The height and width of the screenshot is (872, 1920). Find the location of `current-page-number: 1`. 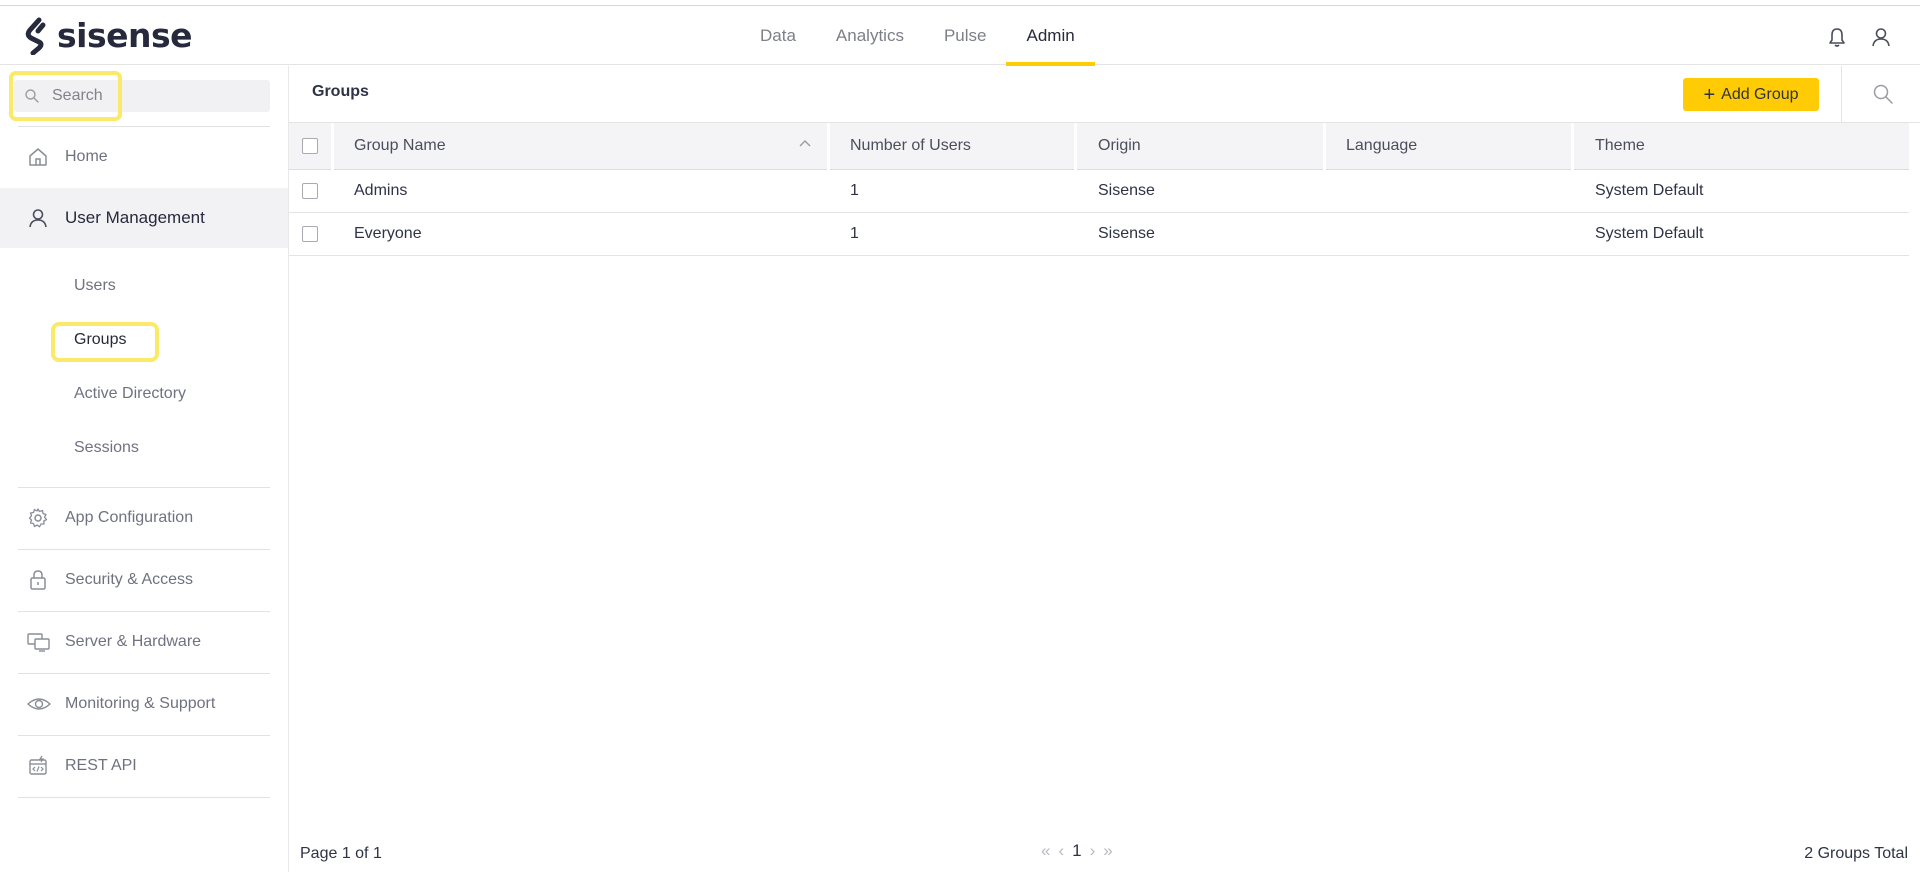

current-page-number: 1 is located at coordinates (1076, 851).